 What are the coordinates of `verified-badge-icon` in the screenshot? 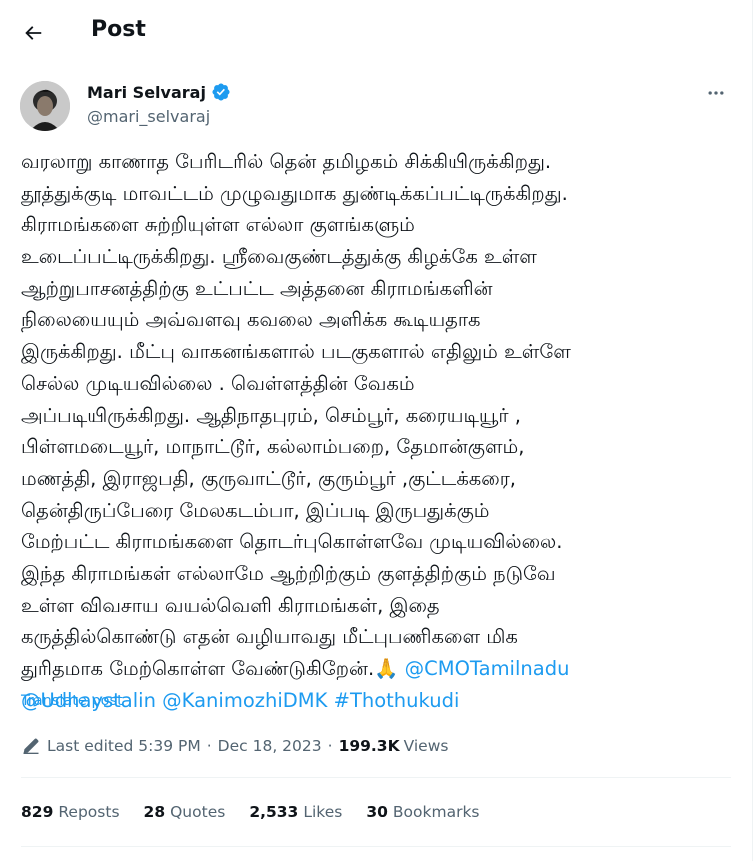 It's located at (221, 92).